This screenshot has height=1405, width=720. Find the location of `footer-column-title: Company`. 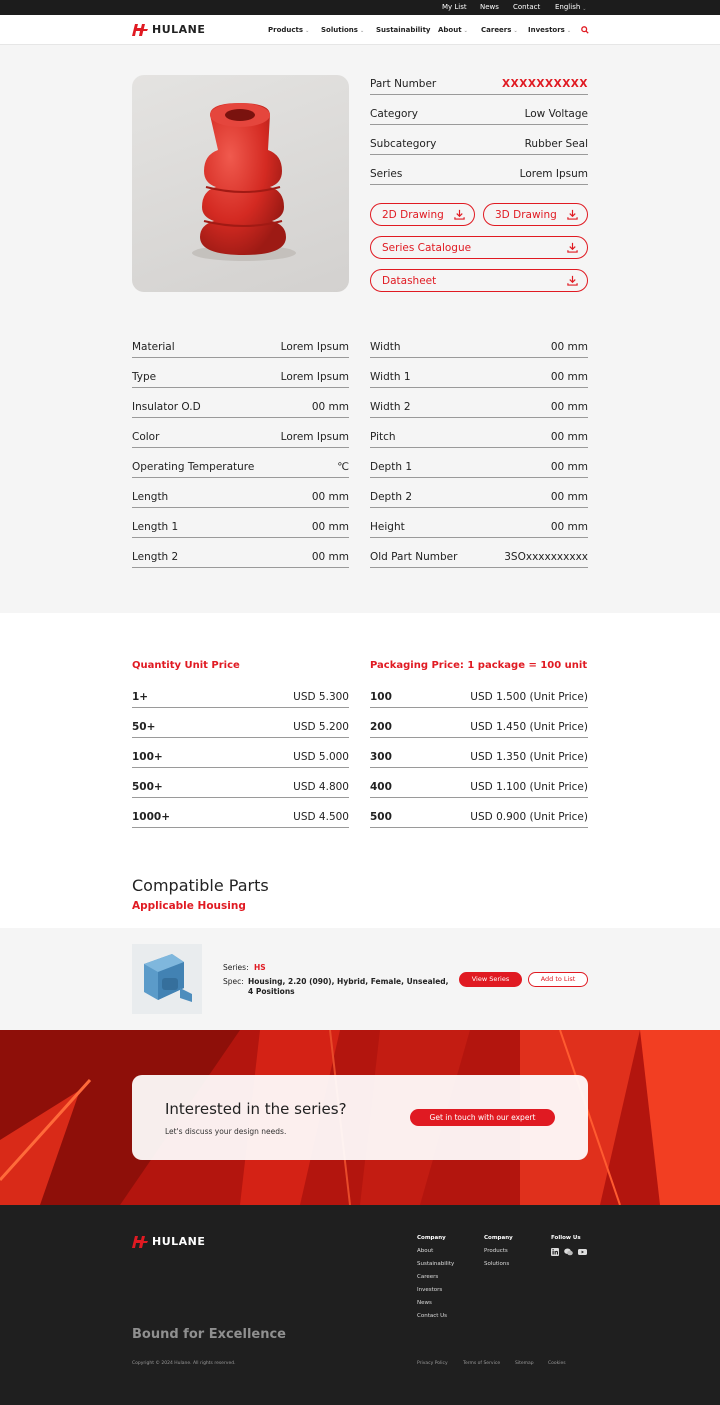

footer-column-title: Company is located at coordinates (431, 1238).